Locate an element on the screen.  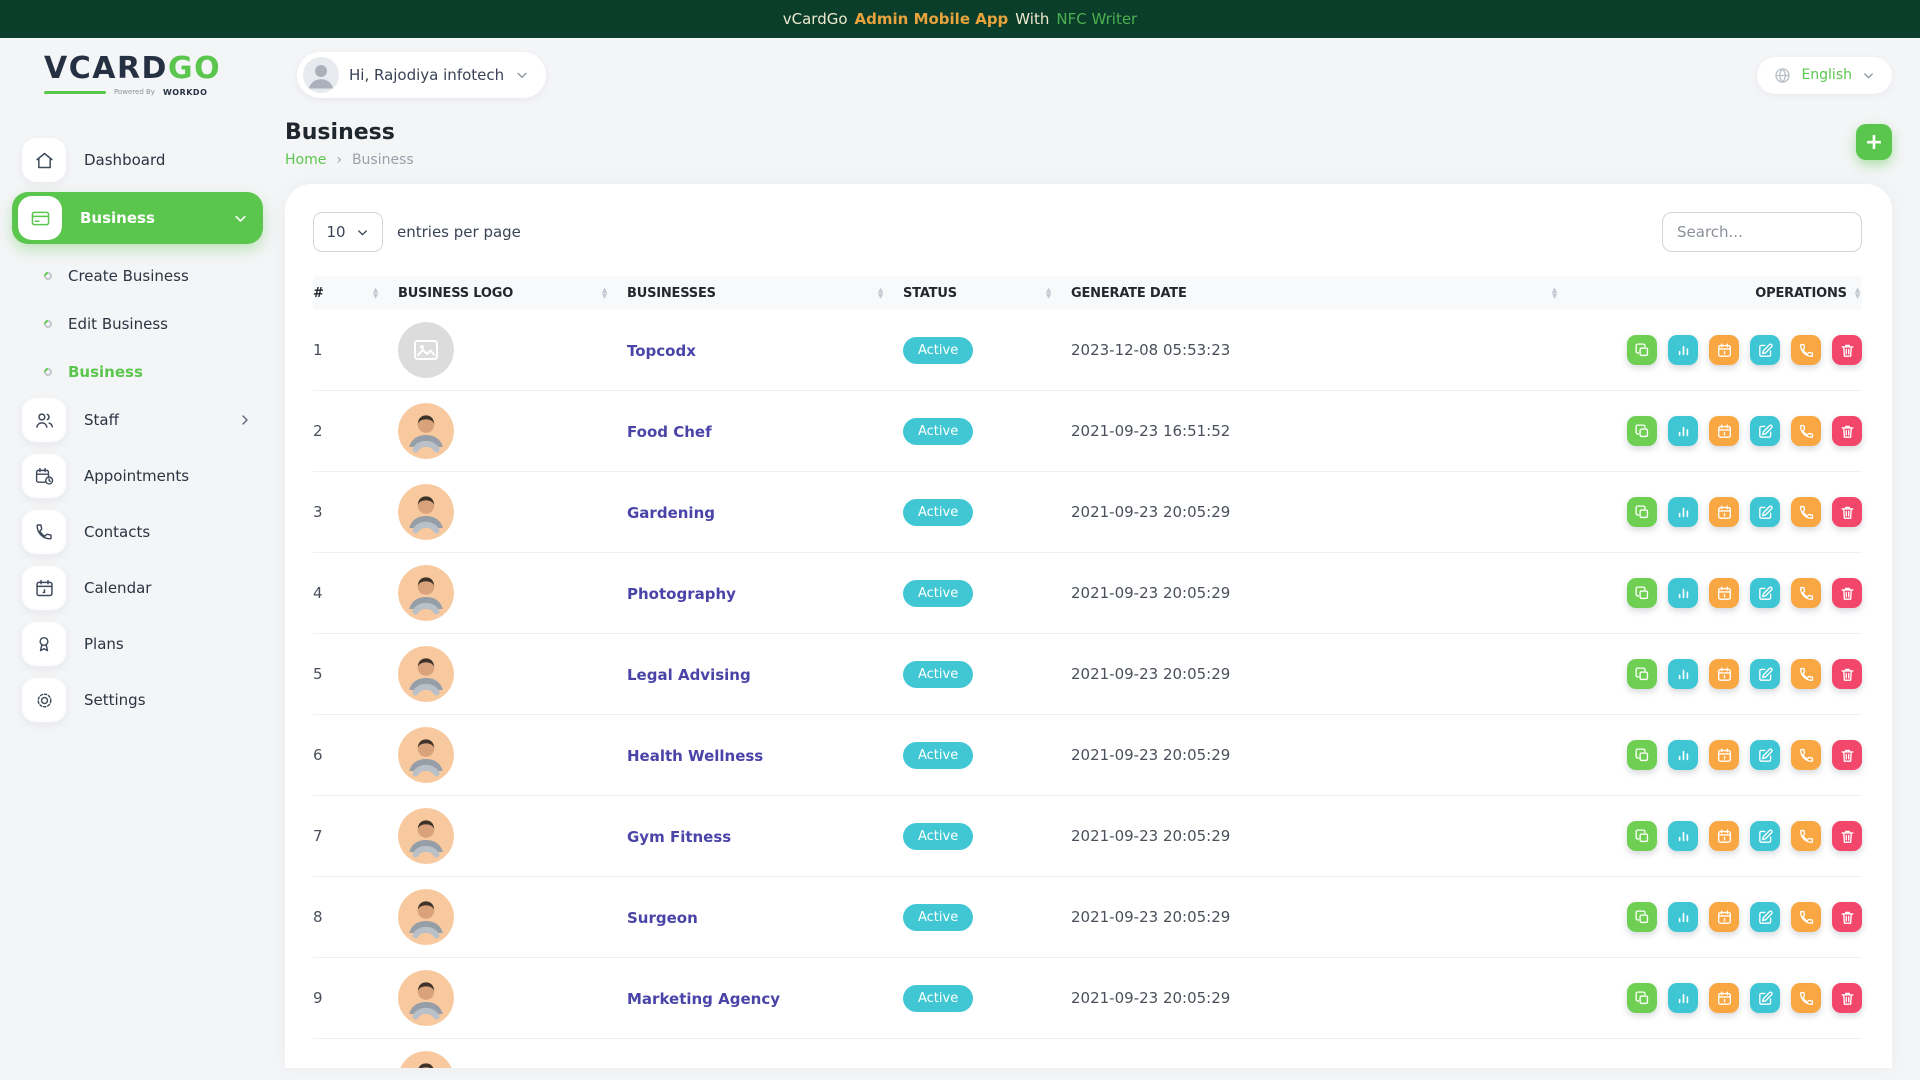
business-name-link: Marketing Agency is located at coordinates (703, 999).